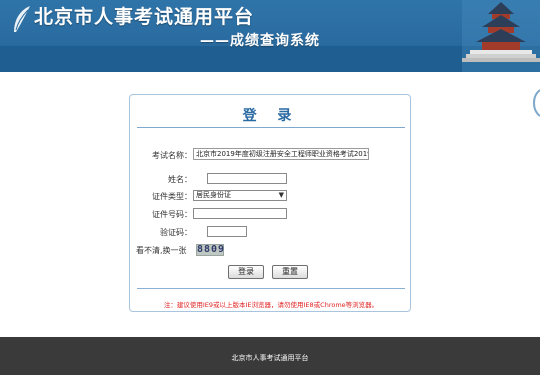  Describe the element at coordinates (240, 195) in the screenshot. I see `id-type-select: 居民身份证 ▼` at that location.